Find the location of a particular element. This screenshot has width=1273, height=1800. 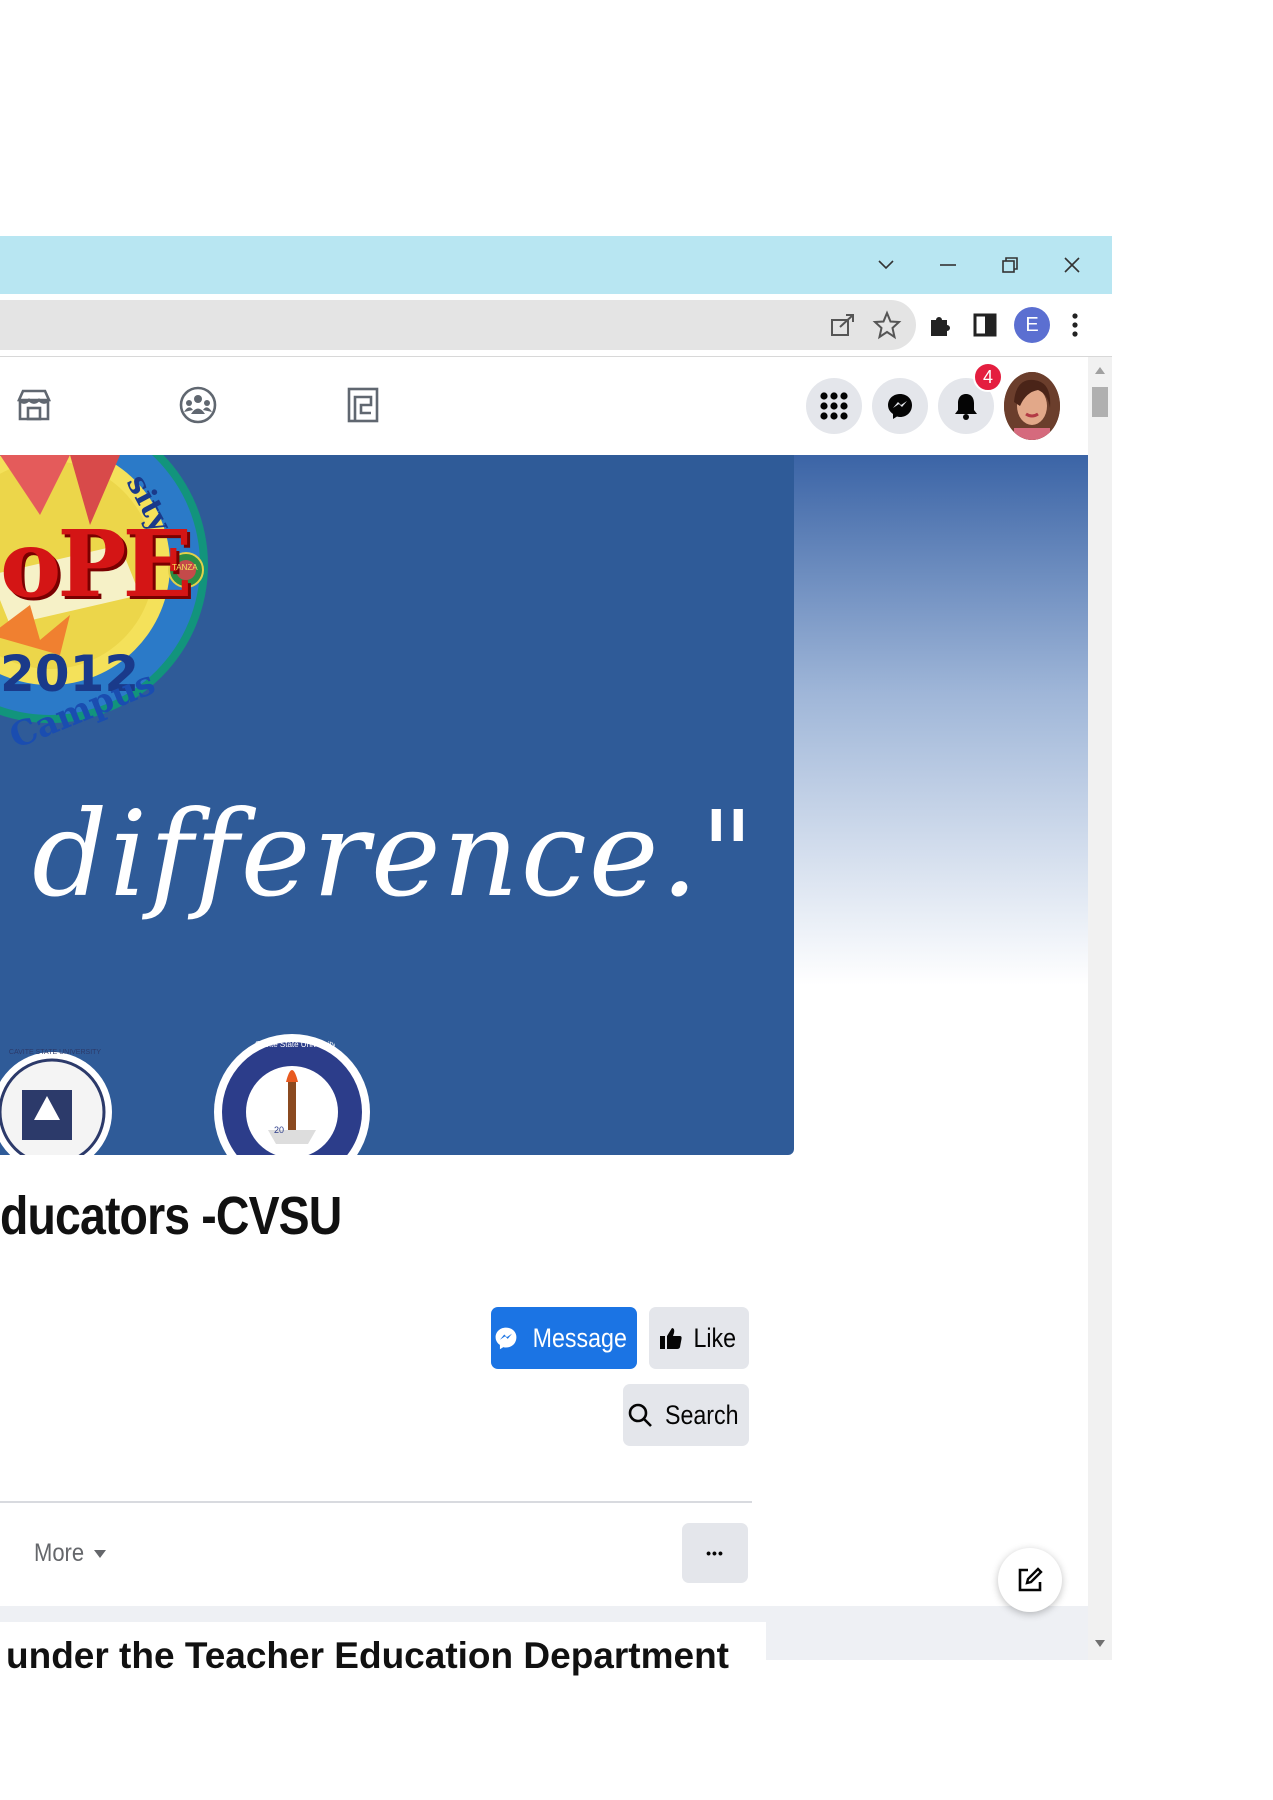

grid-icon is located at coordinates (834, 406).